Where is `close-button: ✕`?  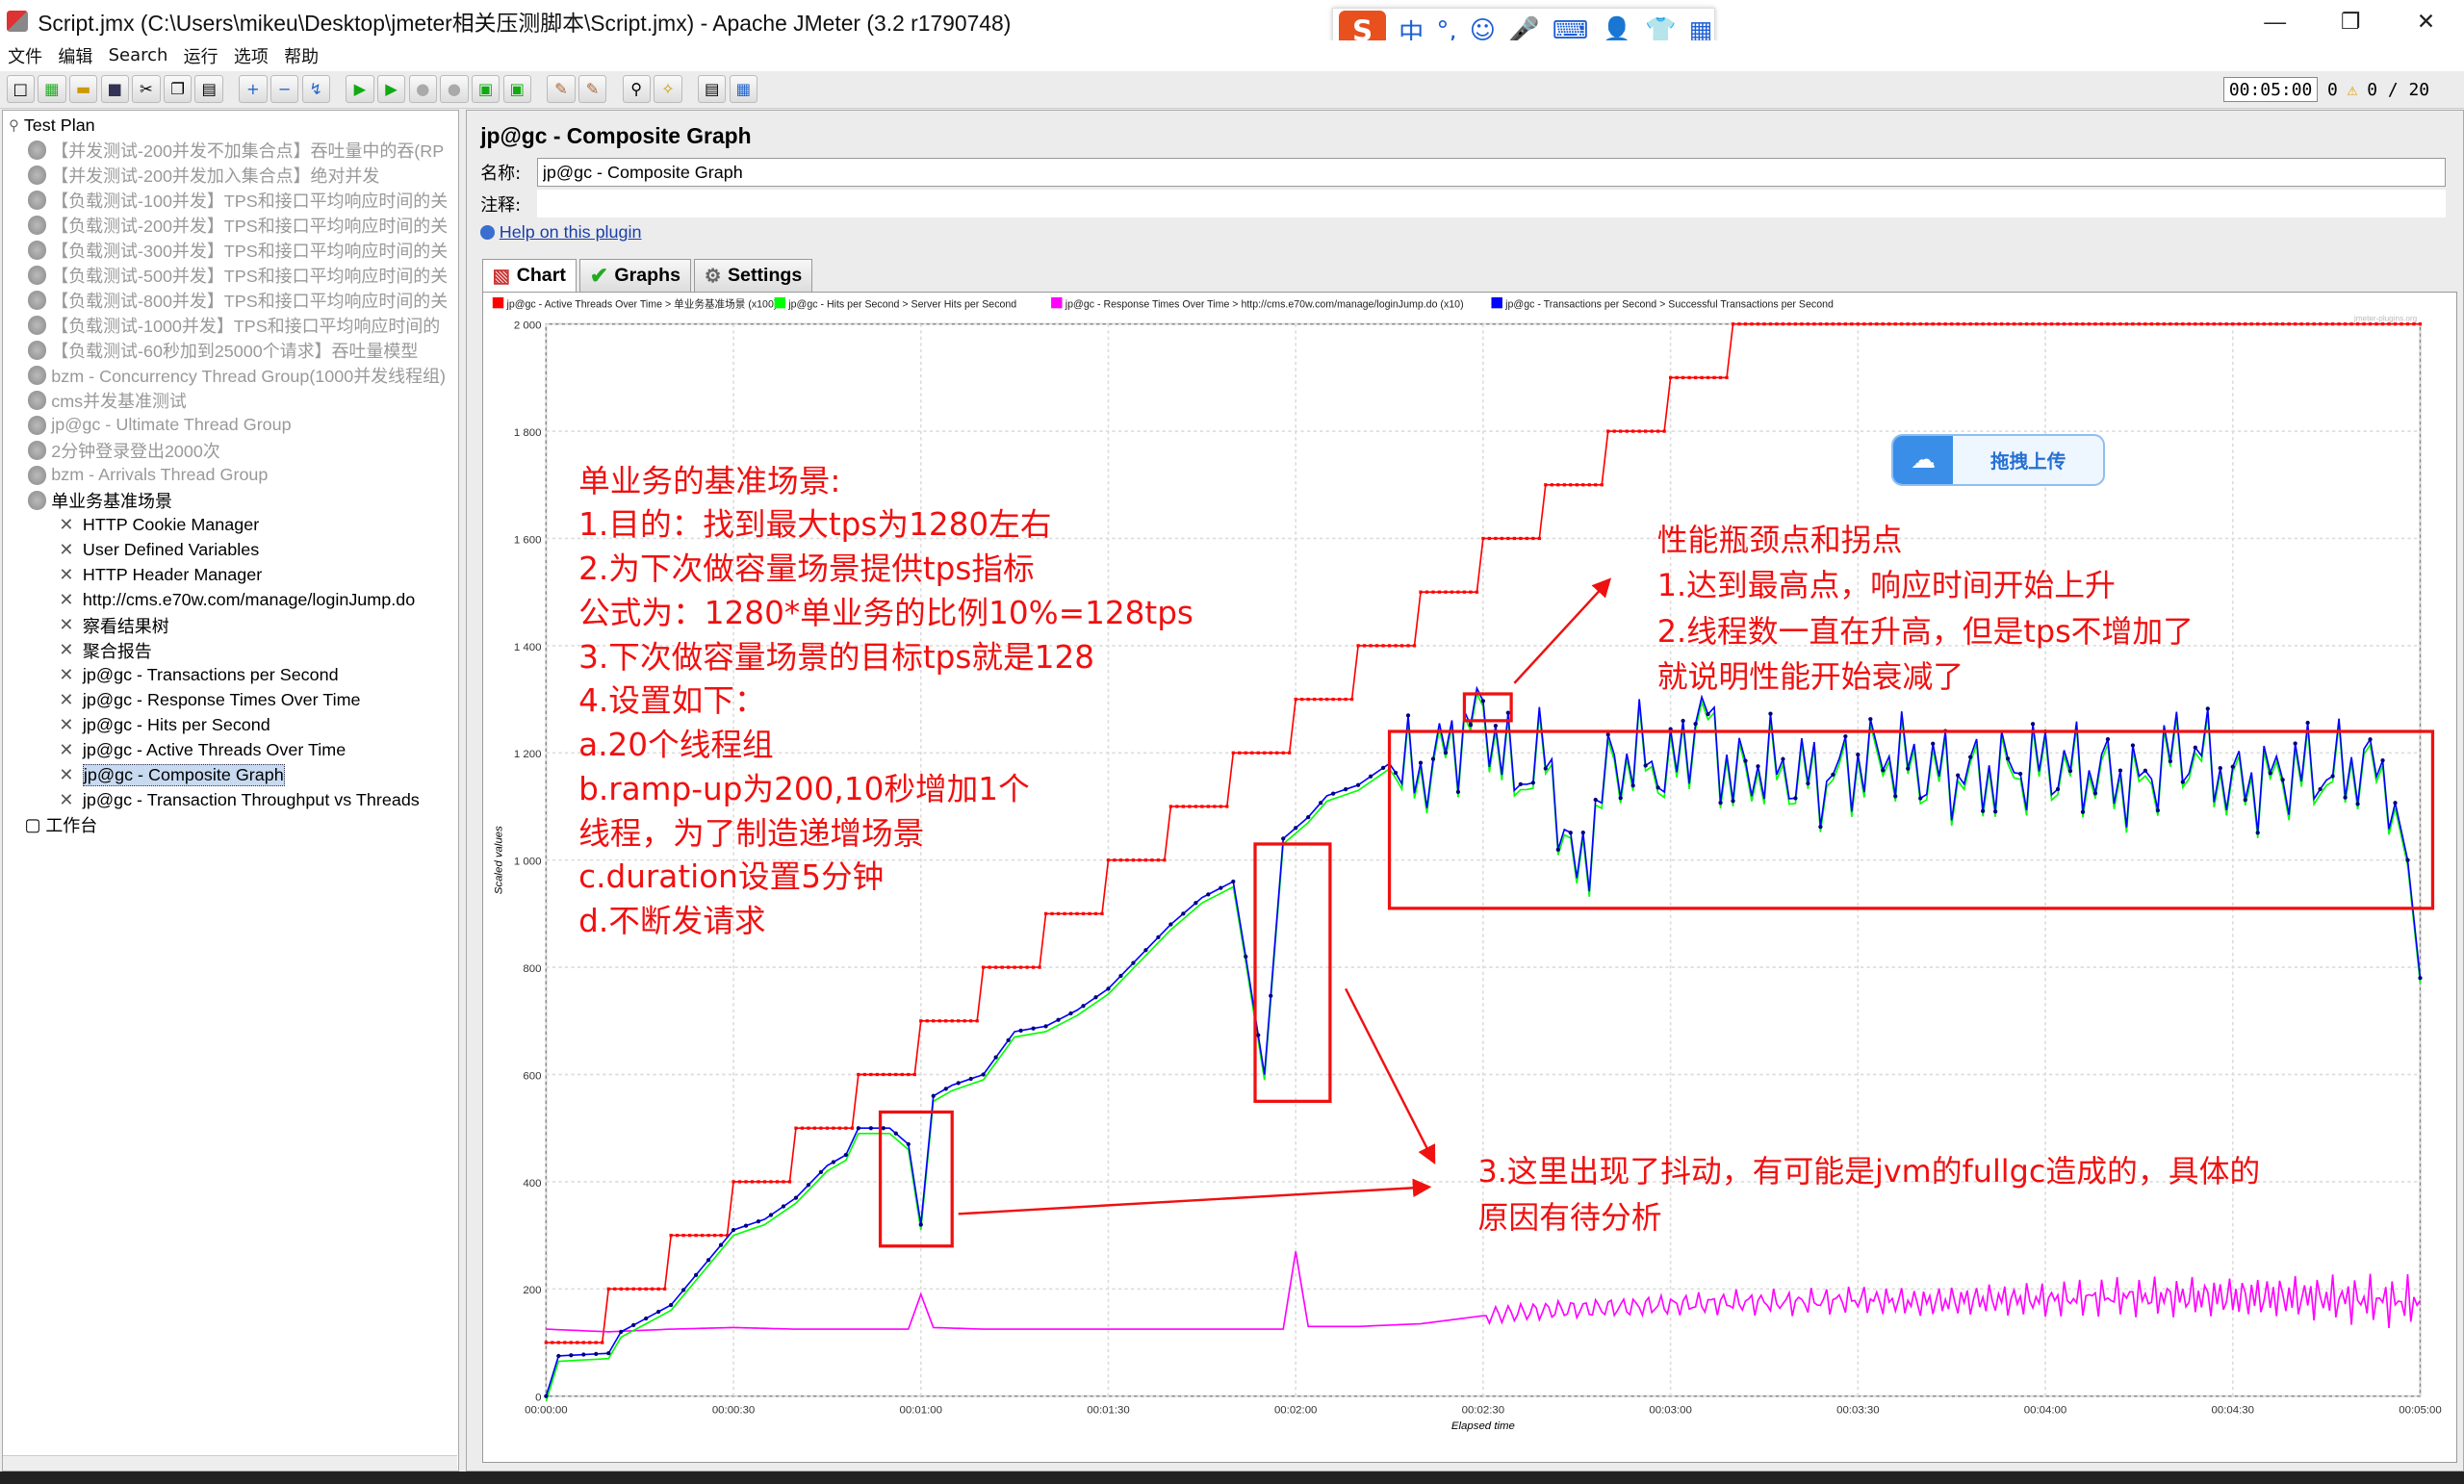
close-button: ✕ is located at coordinates (2425, 21).